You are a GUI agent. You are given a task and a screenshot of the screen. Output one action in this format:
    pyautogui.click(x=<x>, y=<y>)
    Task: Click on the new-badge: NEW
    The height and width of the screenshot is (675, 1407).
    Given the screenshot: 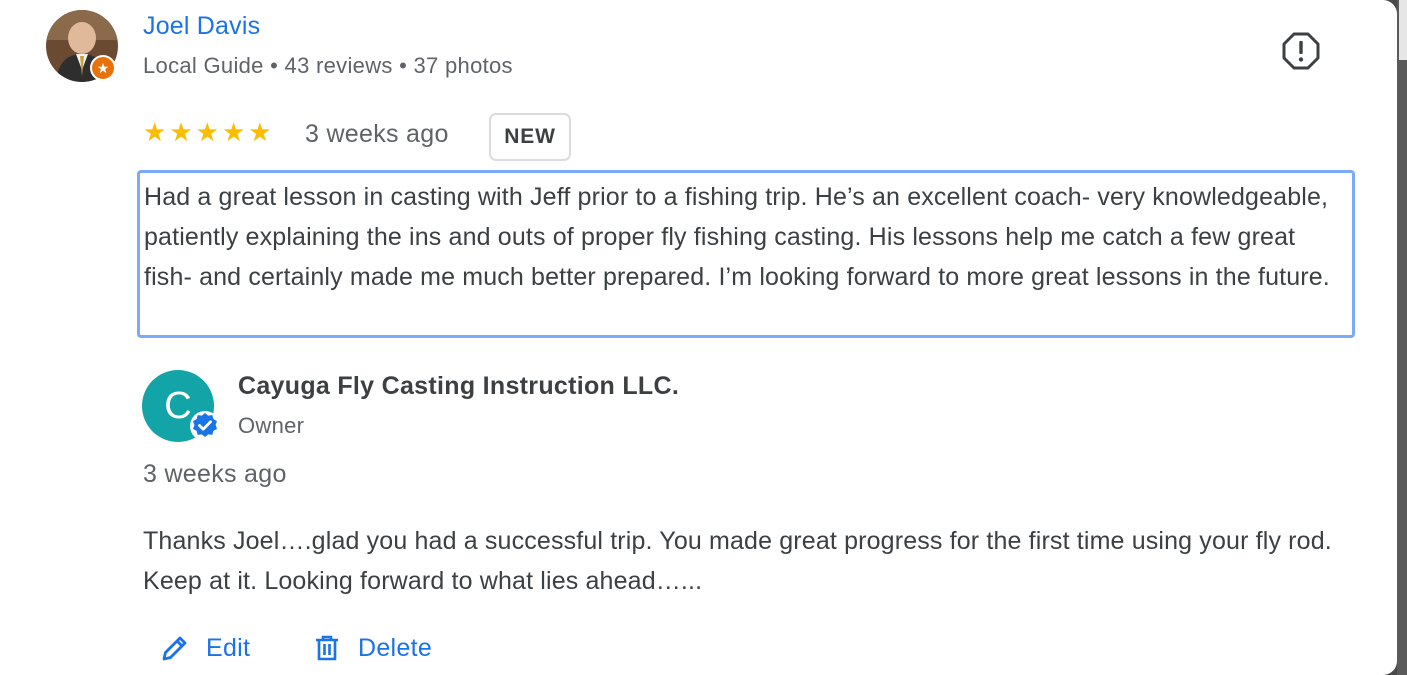 What is the action you would take?
    pyautogui.click(x=530, y=137)
    